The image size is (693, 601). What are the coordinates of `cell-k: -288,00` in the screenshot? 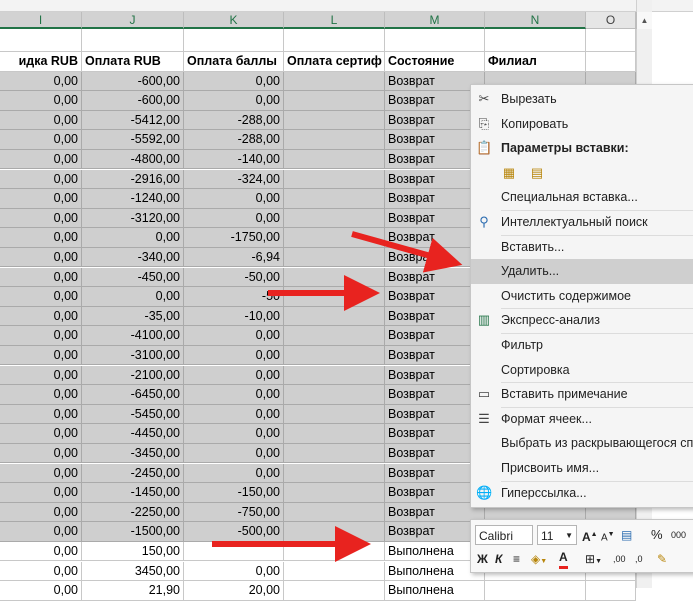 It's located at (234, 140).